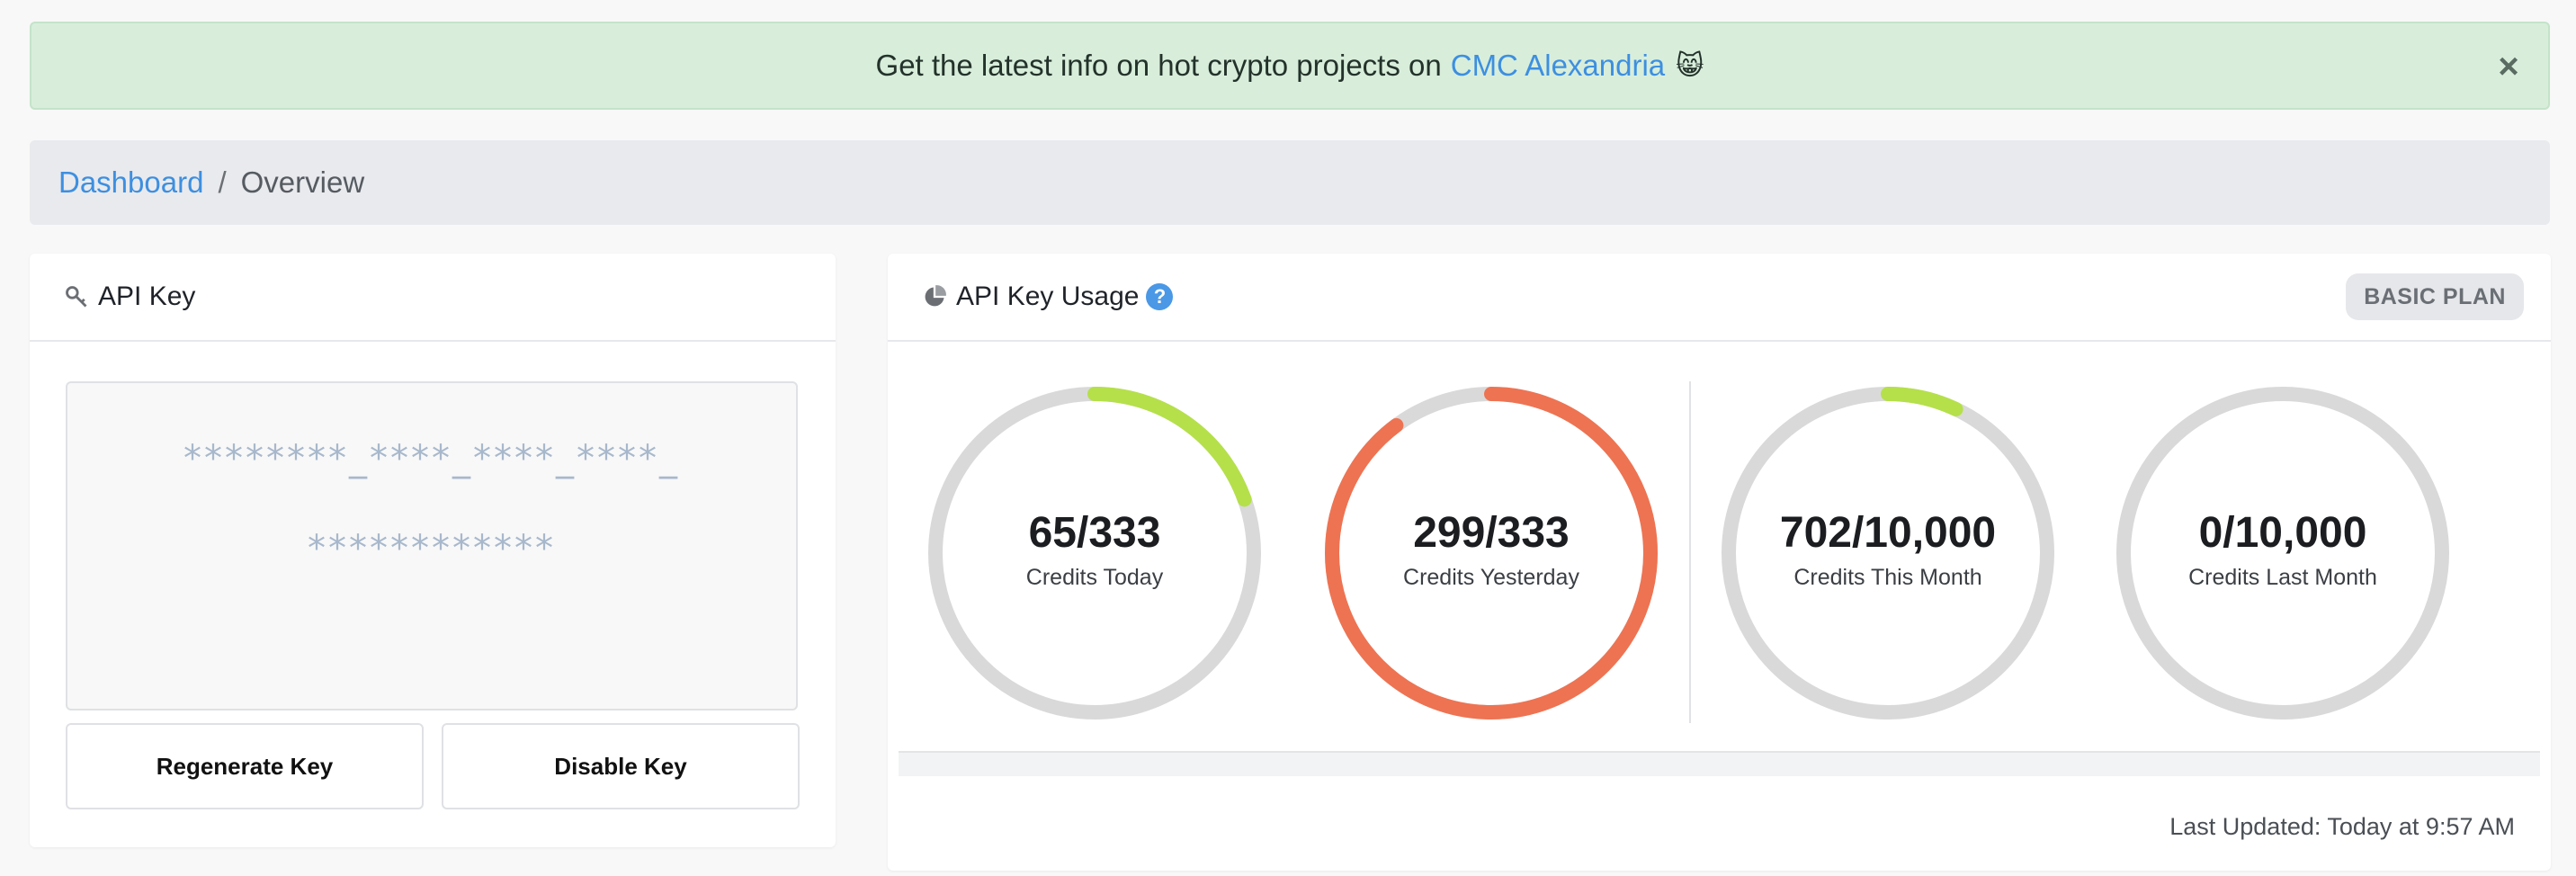 This screenshot has height=876, width=2576. Describe the element at coordinates (431, 459) in the screenshot. I see `api-key-line-1: ********_****_****_****_` at that location.